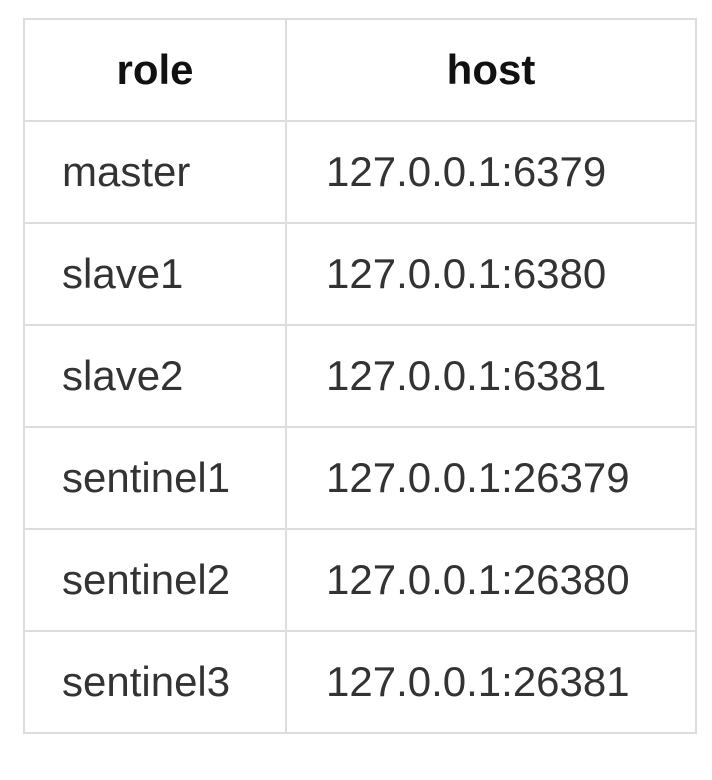  Describe the element at coordinates (155, 682) in the screenshot. I see `cell-role: sentinel3` at that location.